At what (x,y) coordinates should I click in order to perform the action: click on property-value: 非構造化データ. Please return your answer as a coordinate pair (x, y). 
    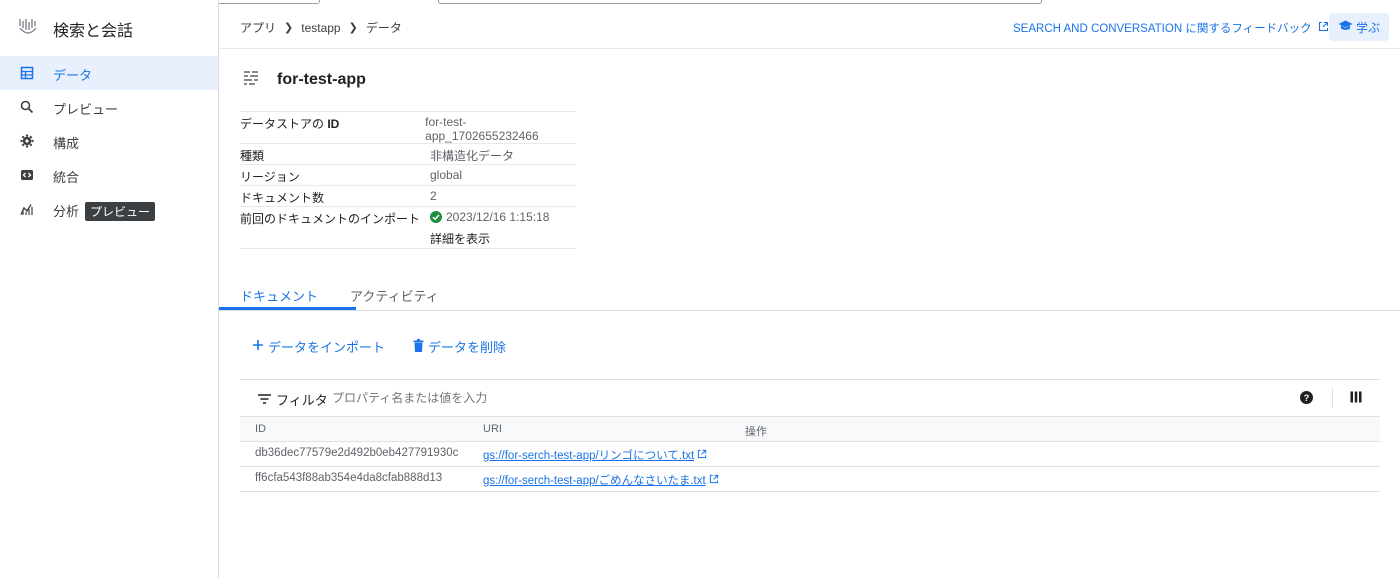
    Looking at the image, I should click on (472, 156).